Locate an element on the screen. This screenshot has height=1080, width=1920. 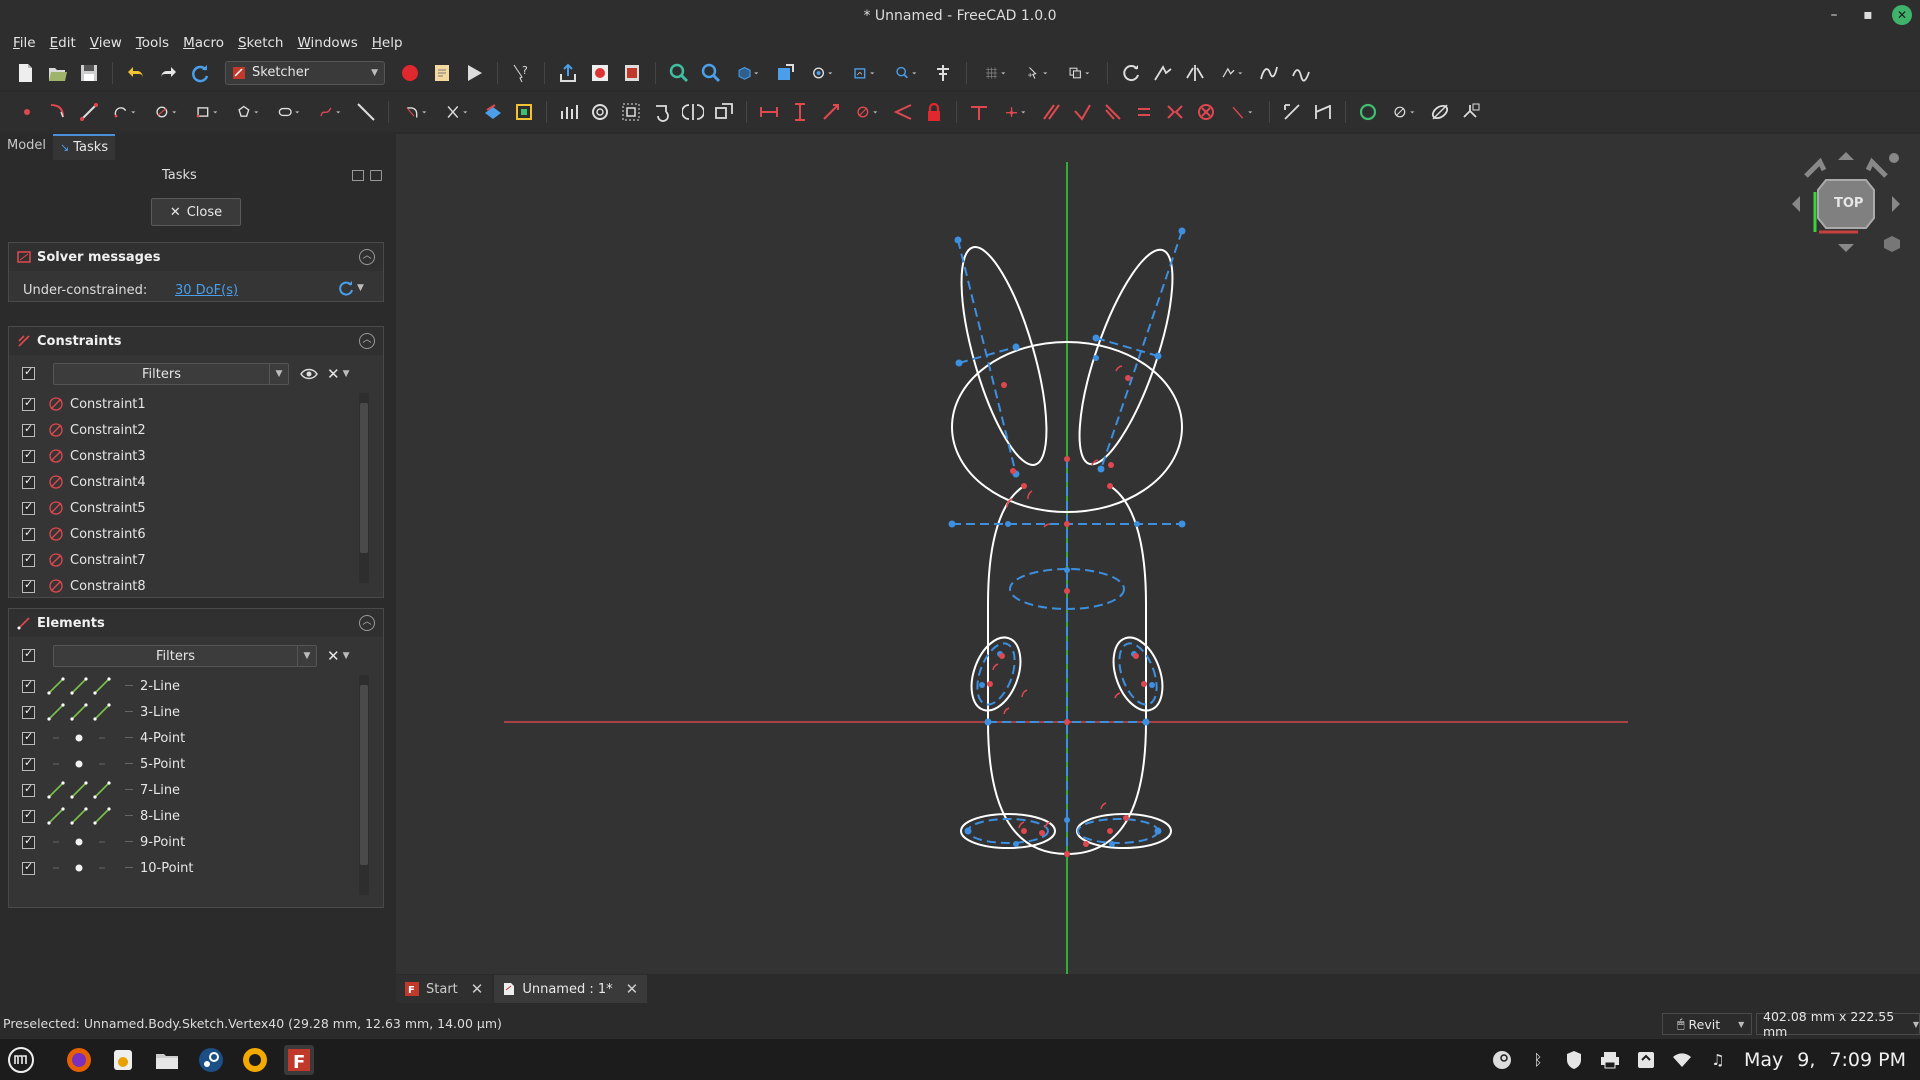
constraint-row: Constraint8 is located at coordinates (196, 584).